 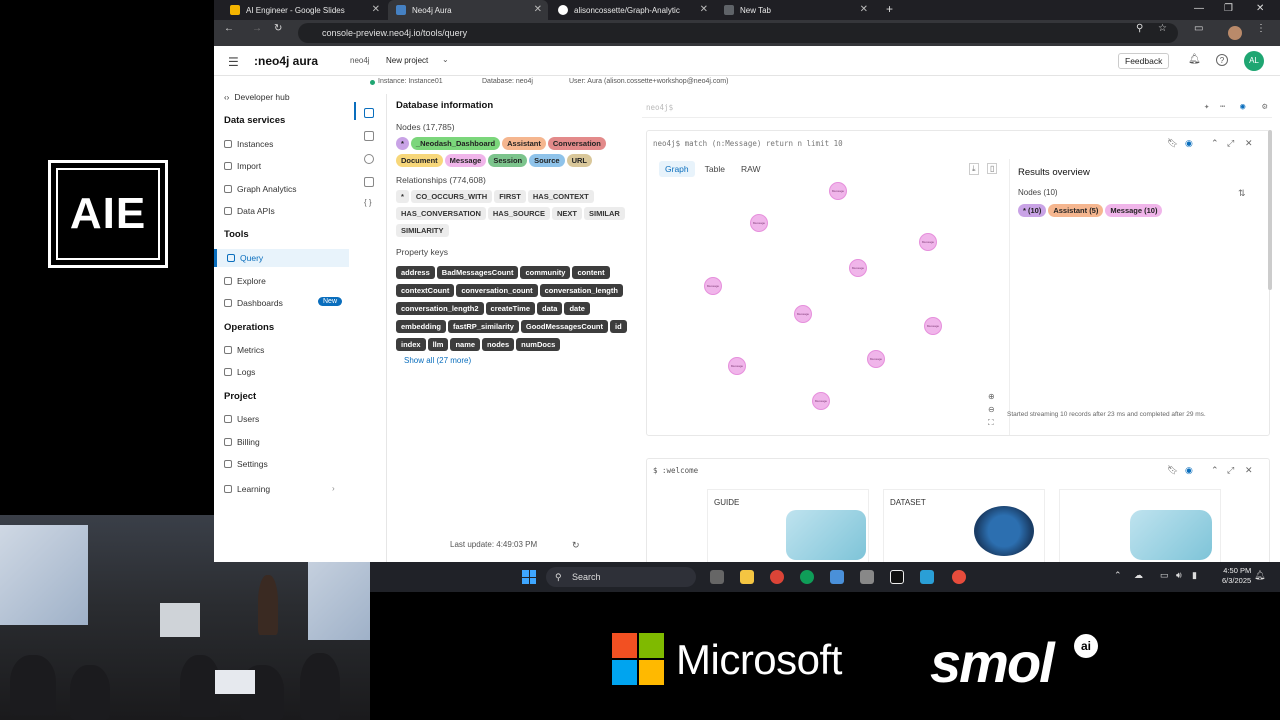 I want to click on sidebar-item-graph-analytics: Graph Analytics, so click(x=260, y=189).